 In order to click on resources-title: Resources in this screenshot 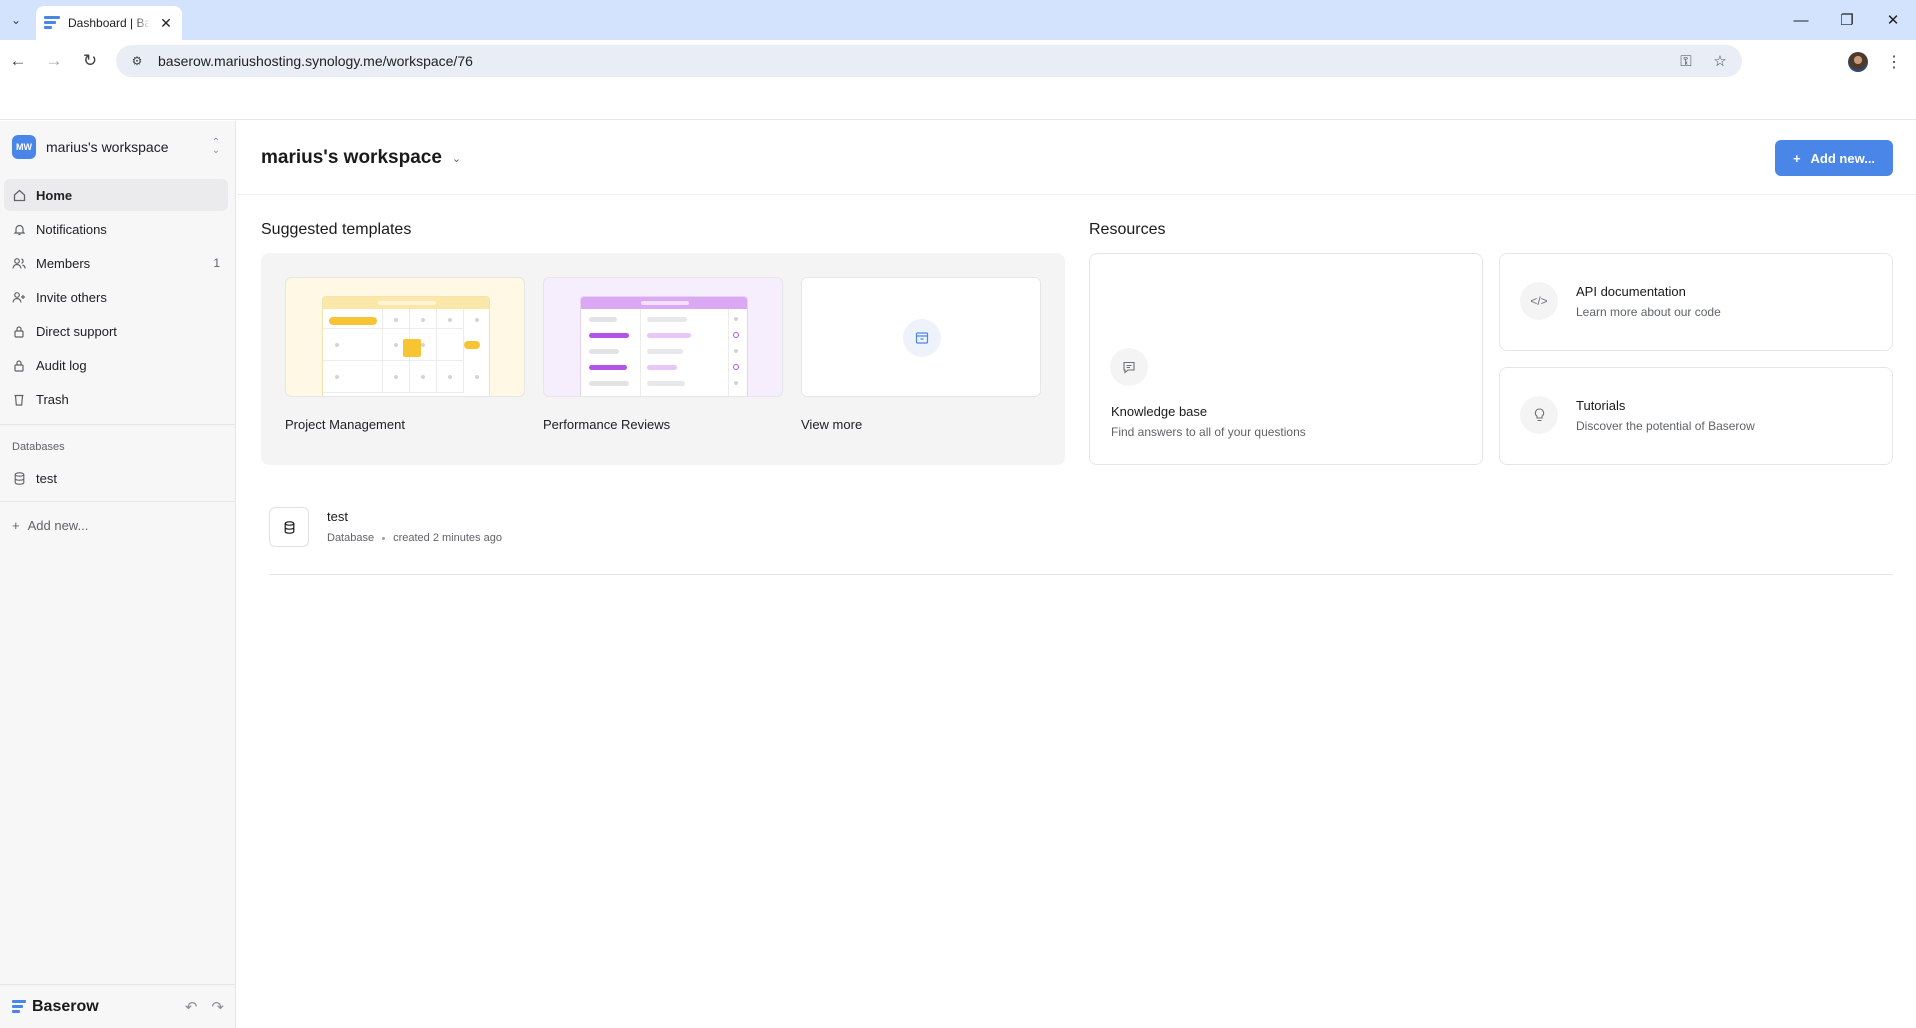, I will do `click(1127, 229)`.